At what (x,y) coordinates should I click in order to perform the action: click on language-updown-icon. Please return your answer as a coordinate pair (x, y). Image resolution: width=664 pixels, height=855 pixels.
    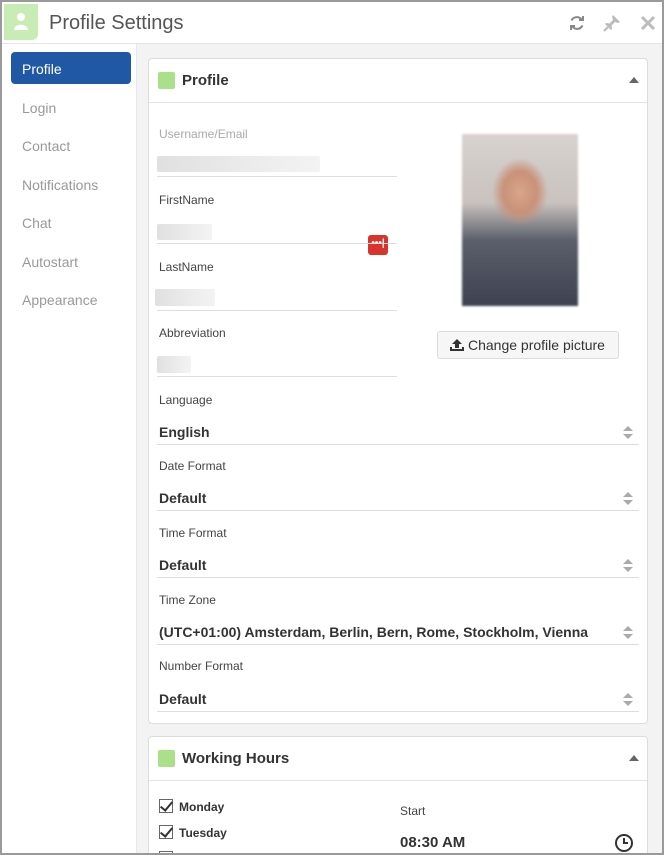
    Looking at the image, I should click on (628, 433).